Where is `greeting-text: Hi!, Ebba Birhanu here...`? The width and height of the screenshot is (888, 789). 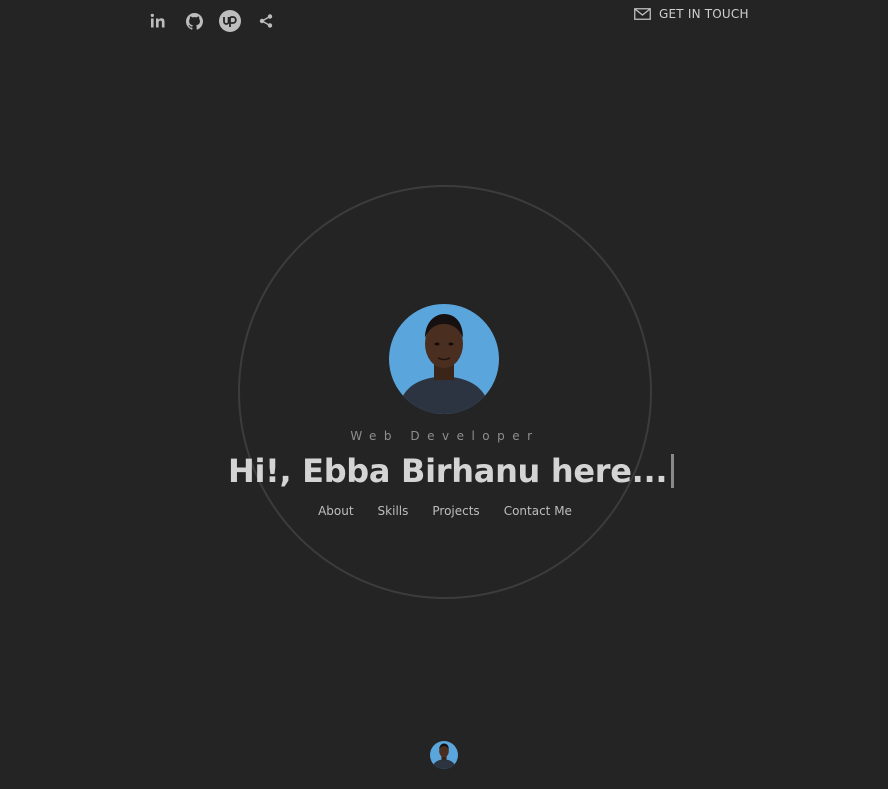 greeting-text: Hi!, Ebba Birhanu here... is located at coordinates (448, 471).